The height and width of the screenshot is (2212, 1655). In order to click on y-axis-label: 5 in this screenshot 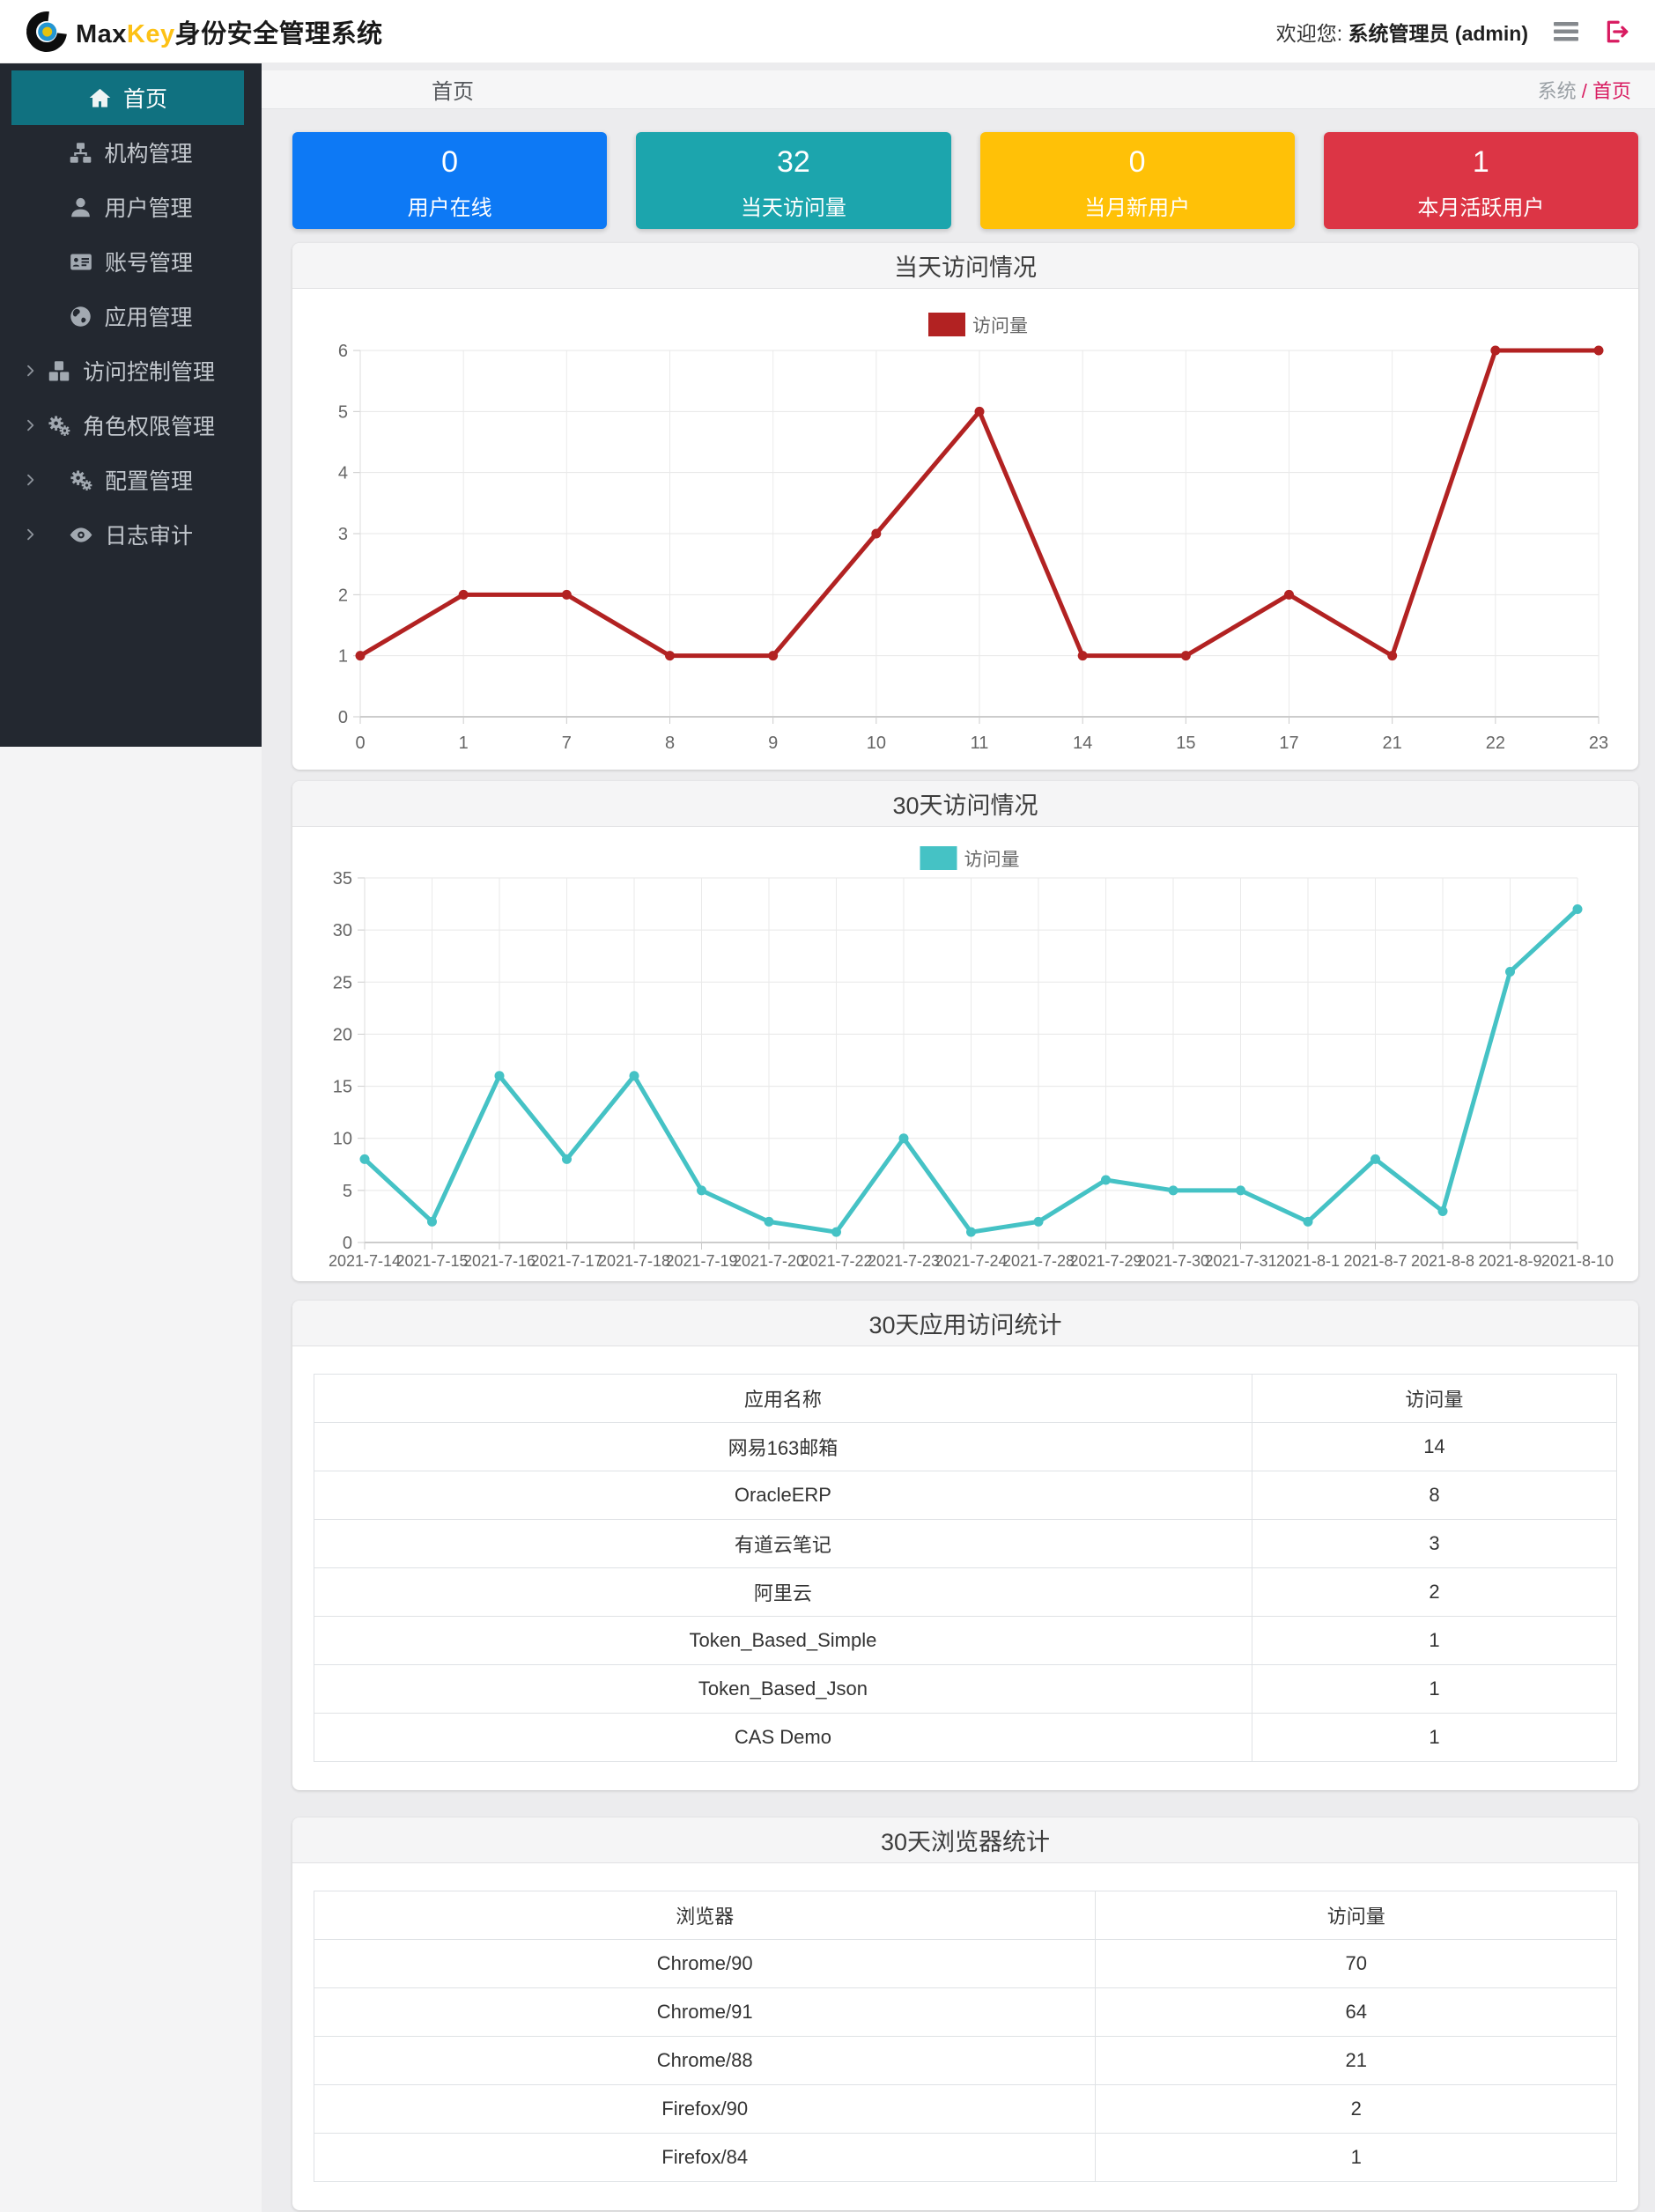, I will do `click(343, 412)`.